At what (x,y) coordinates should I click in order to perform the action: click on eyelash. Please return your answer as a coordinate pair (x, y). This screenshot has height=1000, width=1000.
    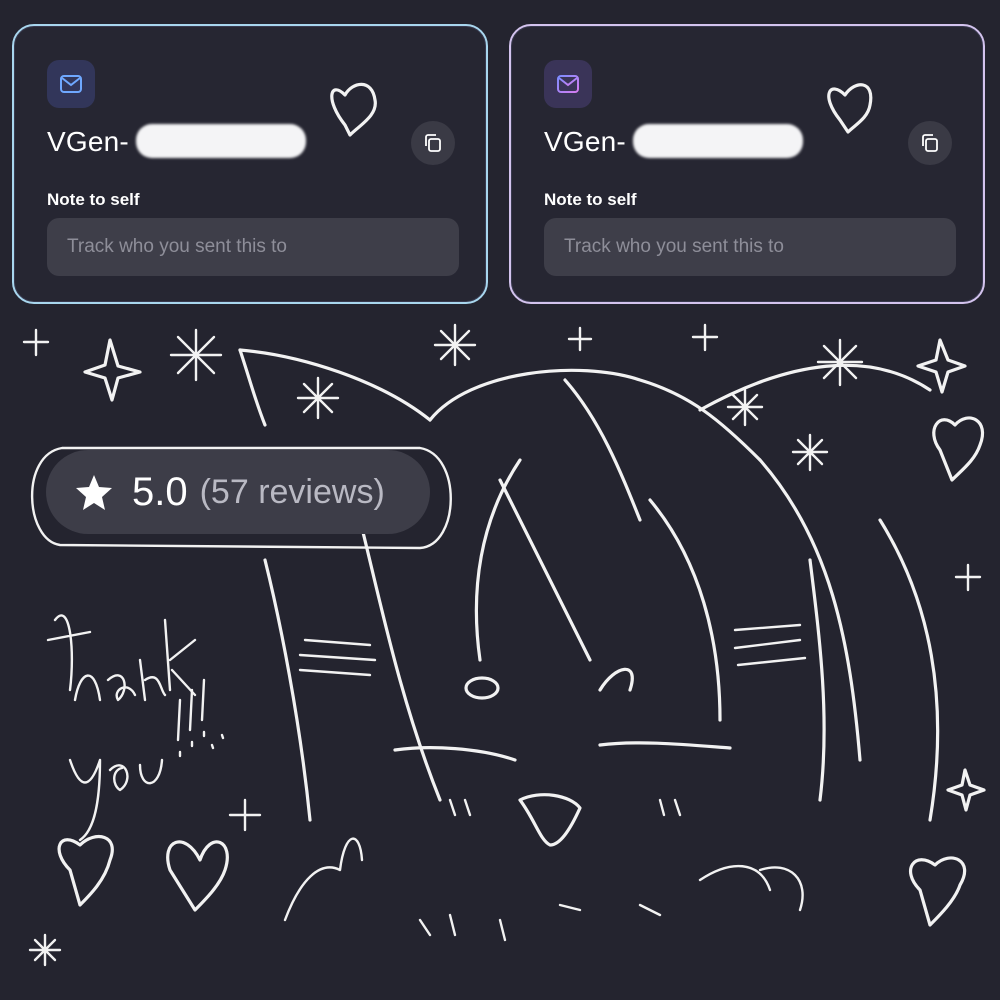
    Looking at the image, I should click on (562, 751).